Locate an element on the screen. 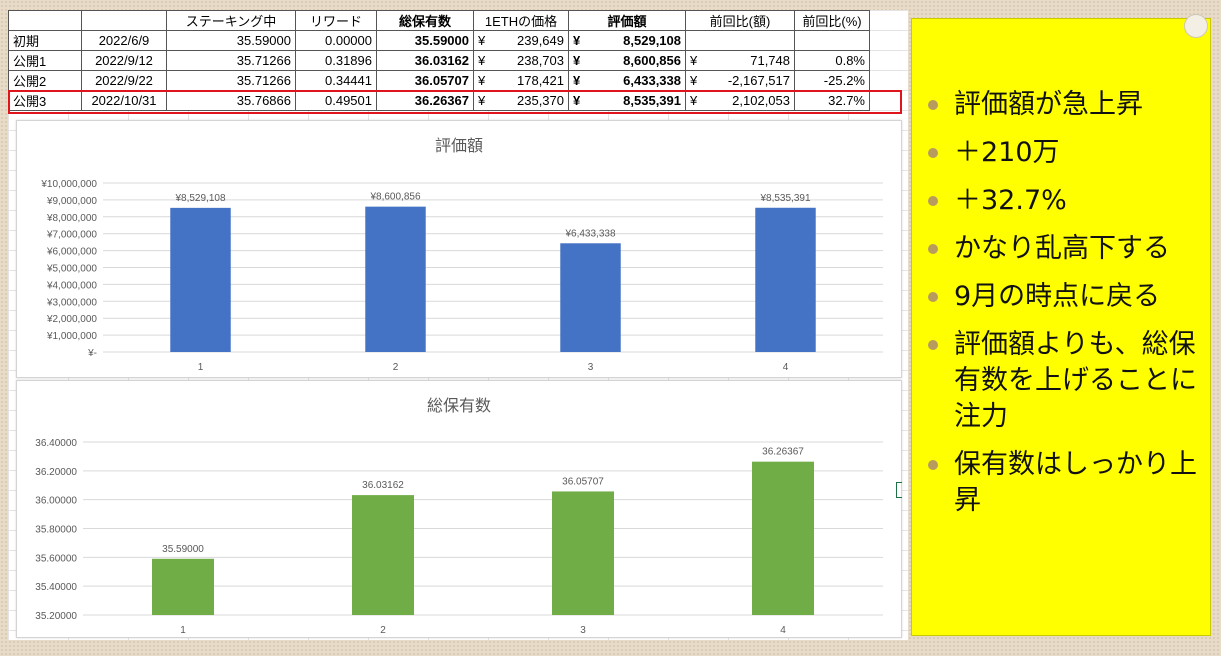 The width and height of the screenshot is (1221, 656). row-label: 公開1 is located at coordinates (45, 60).